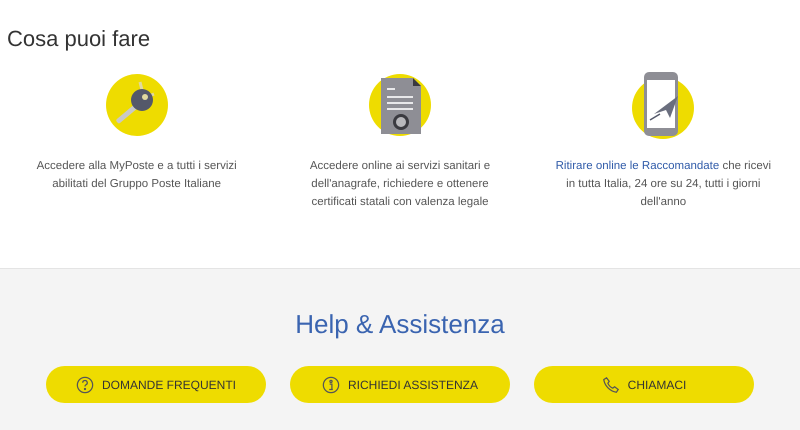 The width and height of the screenshot is (800, 430). I want to click on info-icon, so click(331, 385).